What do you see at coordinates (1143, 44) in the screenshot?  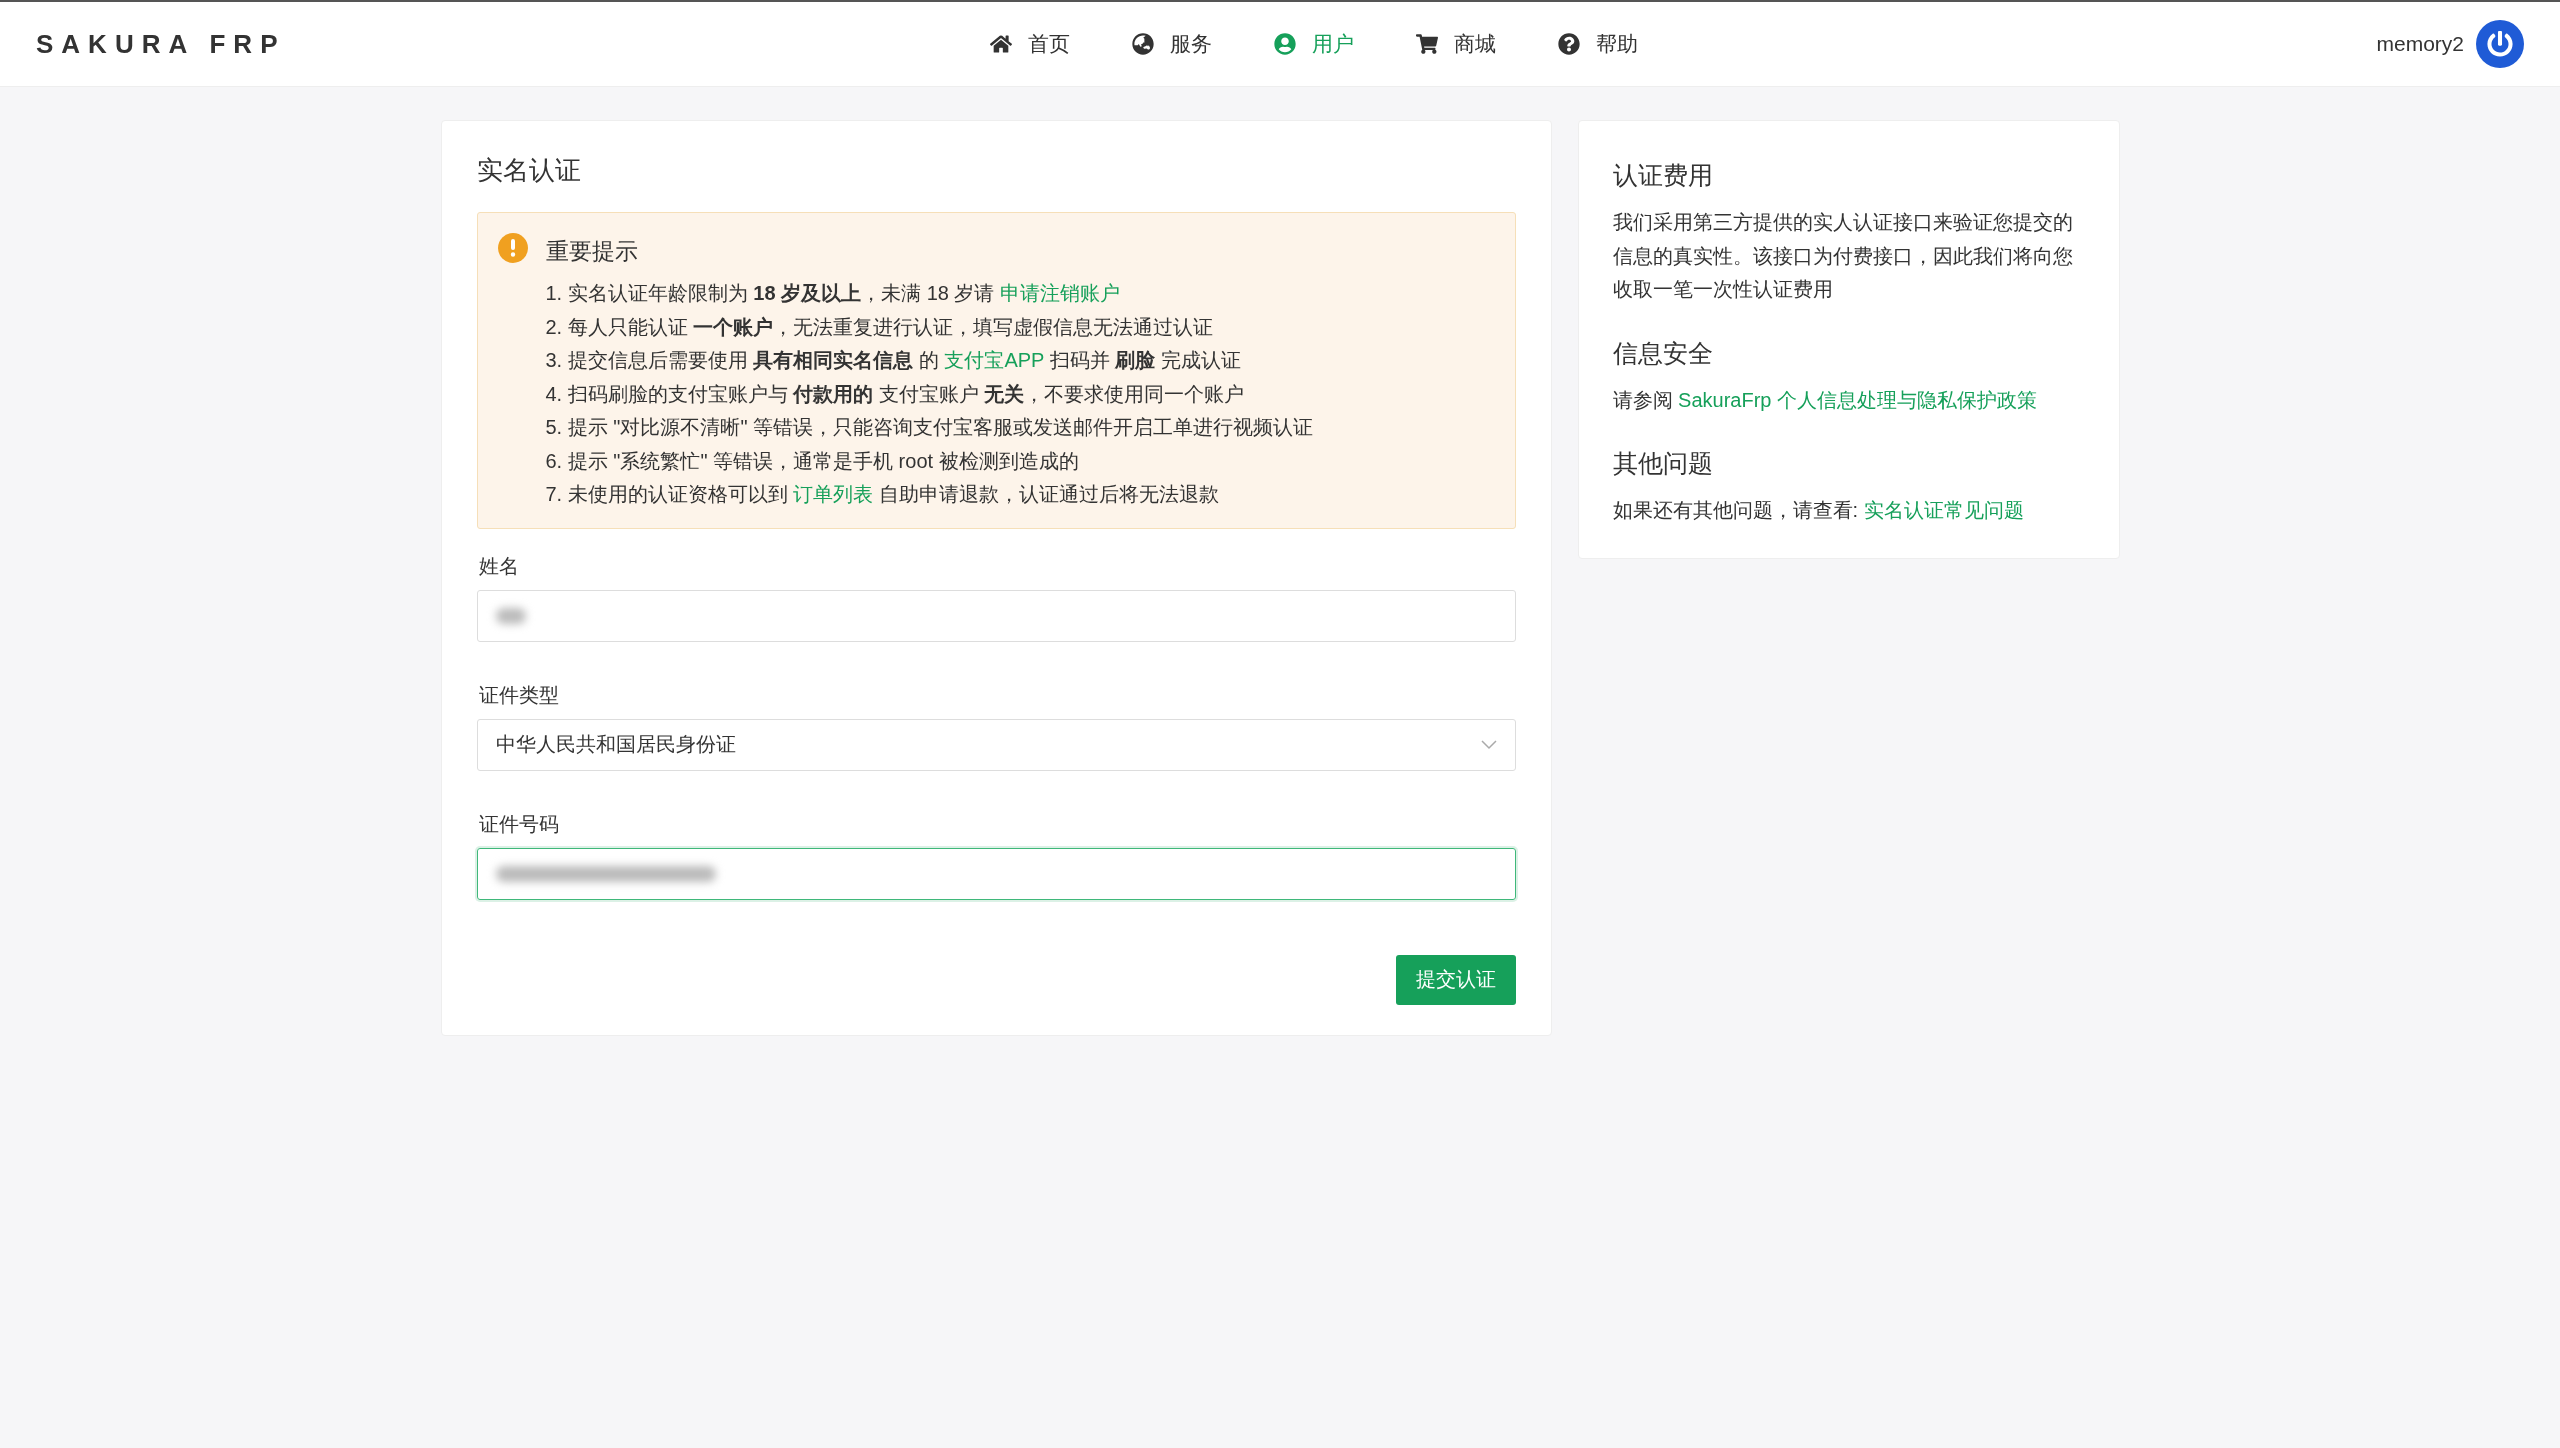 I see `globe-icon` at bounding box center [1143, 44].